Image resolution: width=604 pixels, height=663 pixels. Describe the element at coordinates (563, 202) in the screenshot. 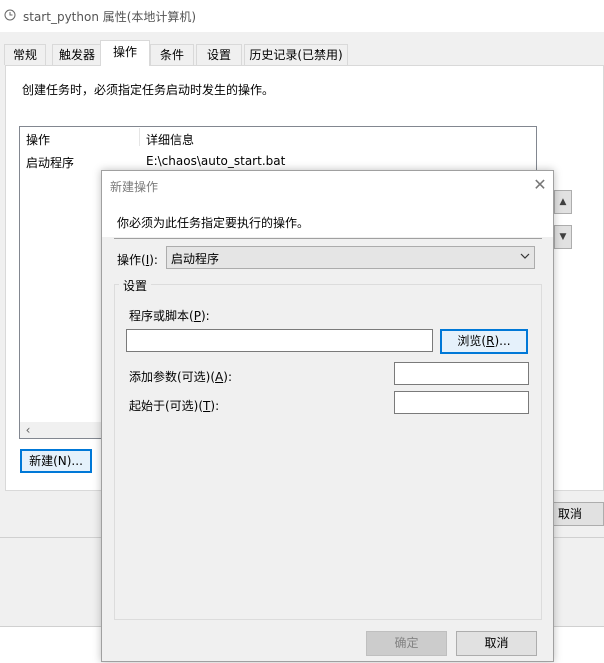

I see `move-up-button: ▲` at that location.